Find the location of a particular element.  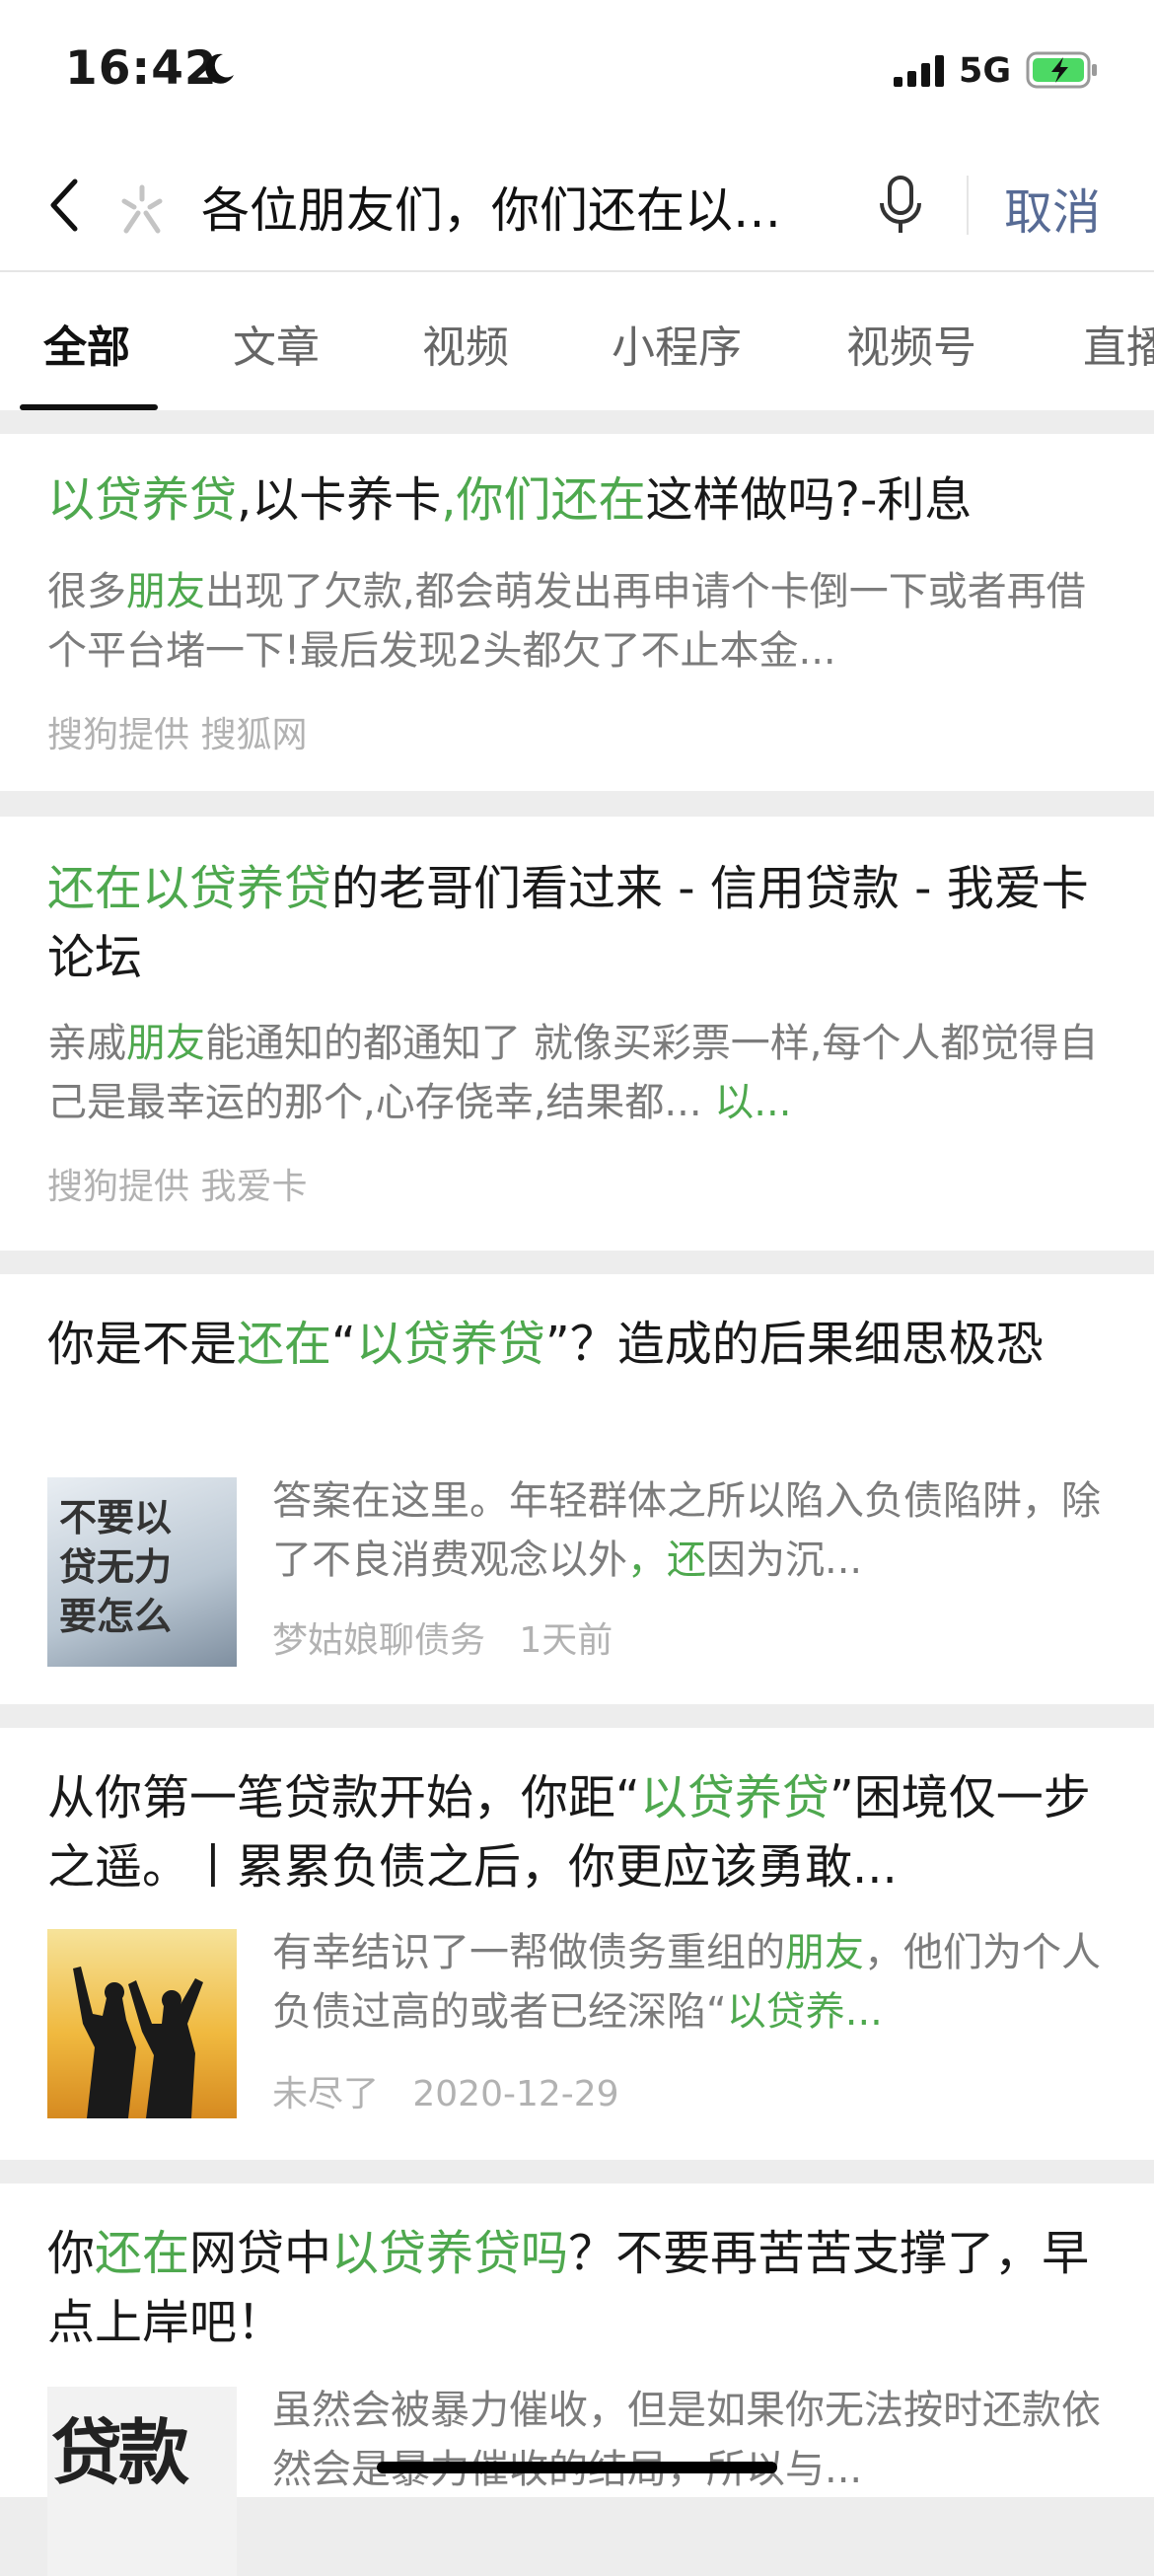

text-segment: 网贷中 is located at coordinates (261, 2253).